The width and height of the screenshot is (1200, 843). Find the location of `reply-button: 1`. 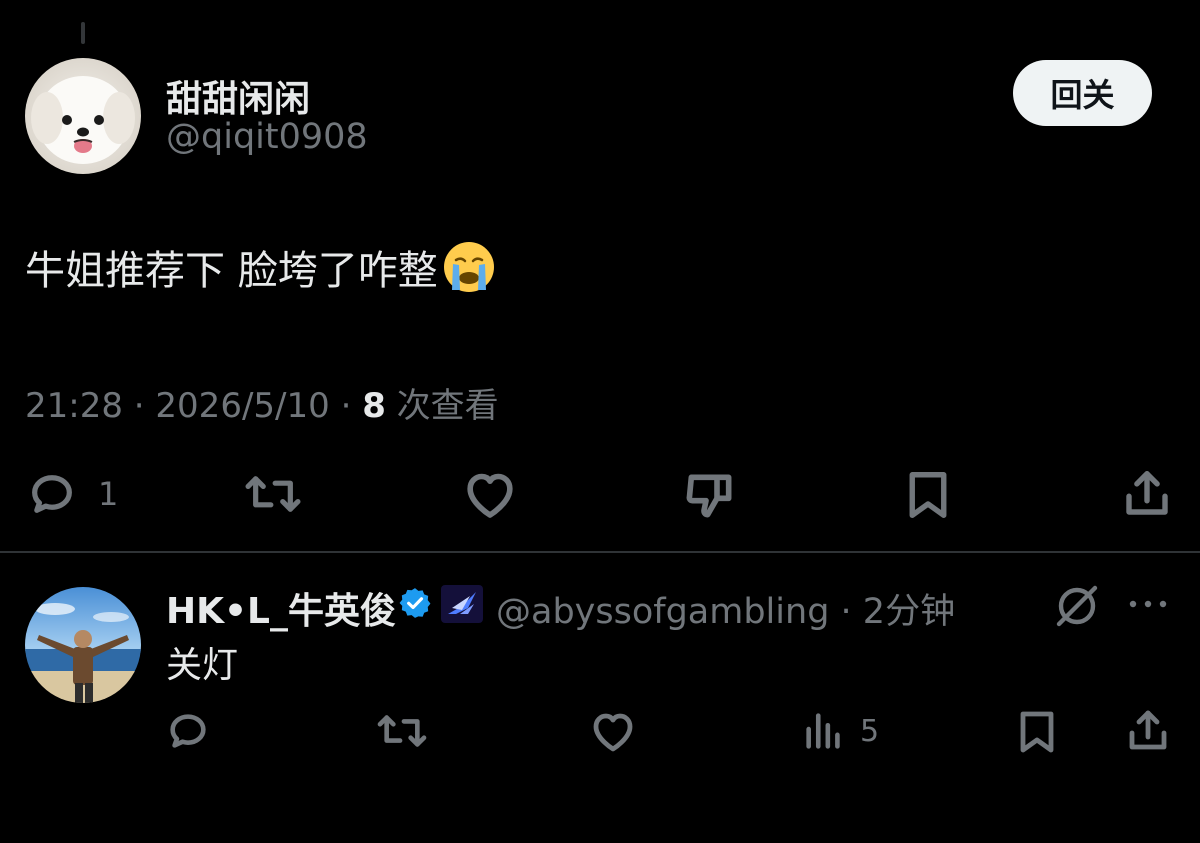

reply-button: 1 is located at coordinates (72, 494).